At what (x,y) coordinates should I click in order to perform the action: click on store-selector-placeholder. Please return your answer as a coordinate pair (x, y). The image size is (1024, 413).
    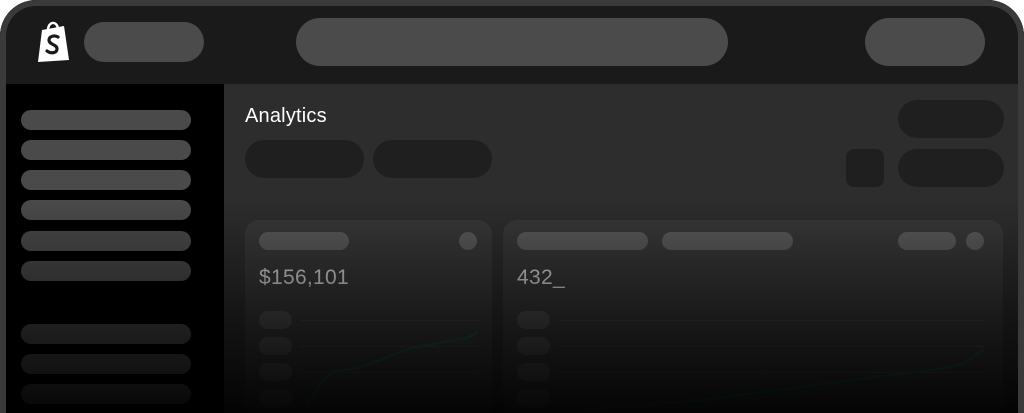
    Looking at the image, I should click on (144, 42).